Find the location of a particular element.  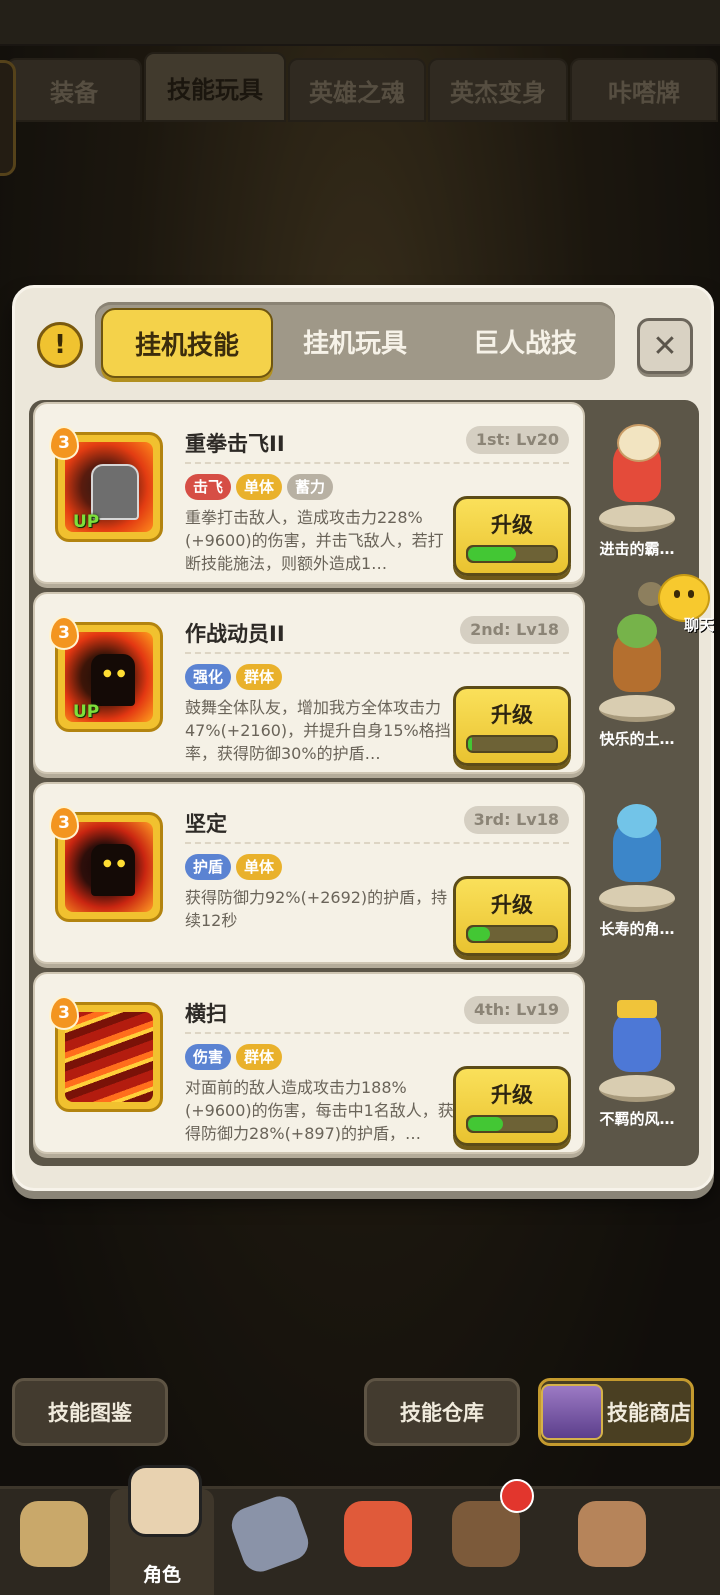

bottom-nav: 角色 is located at coordinates (360, 1530).